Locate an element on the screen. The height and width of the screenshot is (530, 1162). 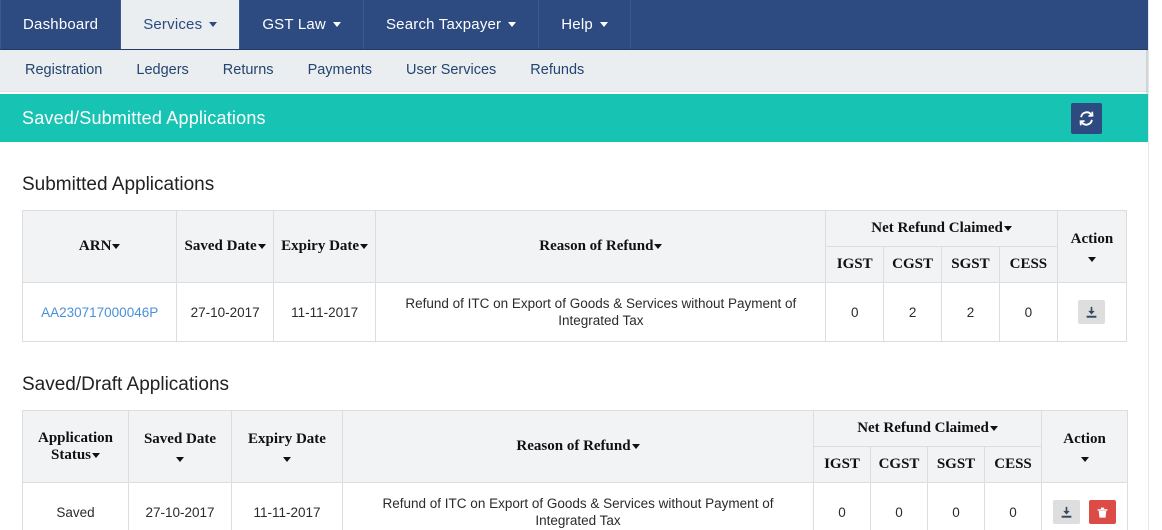
column-header-application-status: Application Status is located at coordinates (75, 446).